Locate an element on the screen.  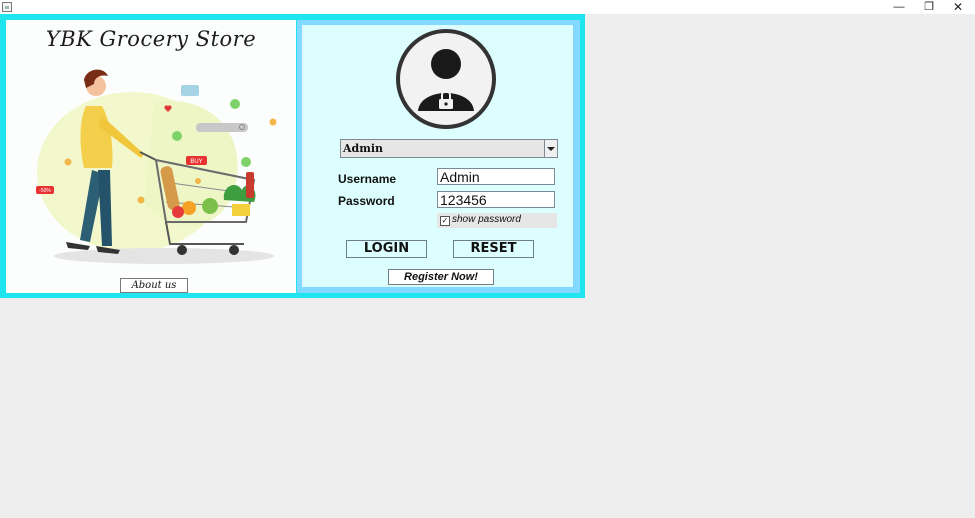
maximize-button: ❐ is located at coordinates (929, 7).